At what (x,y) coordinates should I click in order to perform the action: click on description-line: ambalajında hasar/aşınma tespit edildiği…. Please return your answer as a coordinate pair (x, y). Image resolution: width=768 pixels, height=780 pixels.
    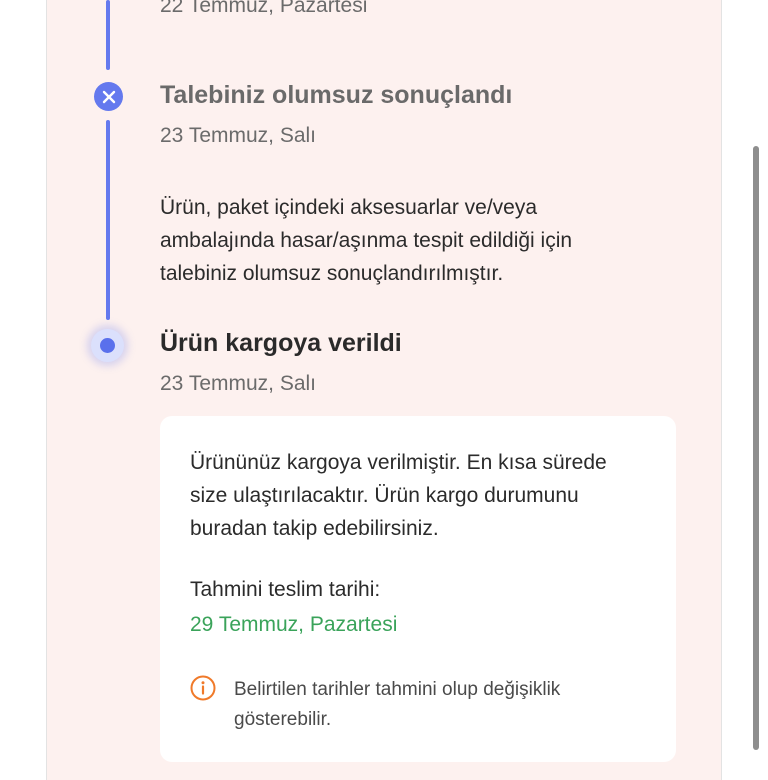
    Looking at the image, I should click on (366, 240).